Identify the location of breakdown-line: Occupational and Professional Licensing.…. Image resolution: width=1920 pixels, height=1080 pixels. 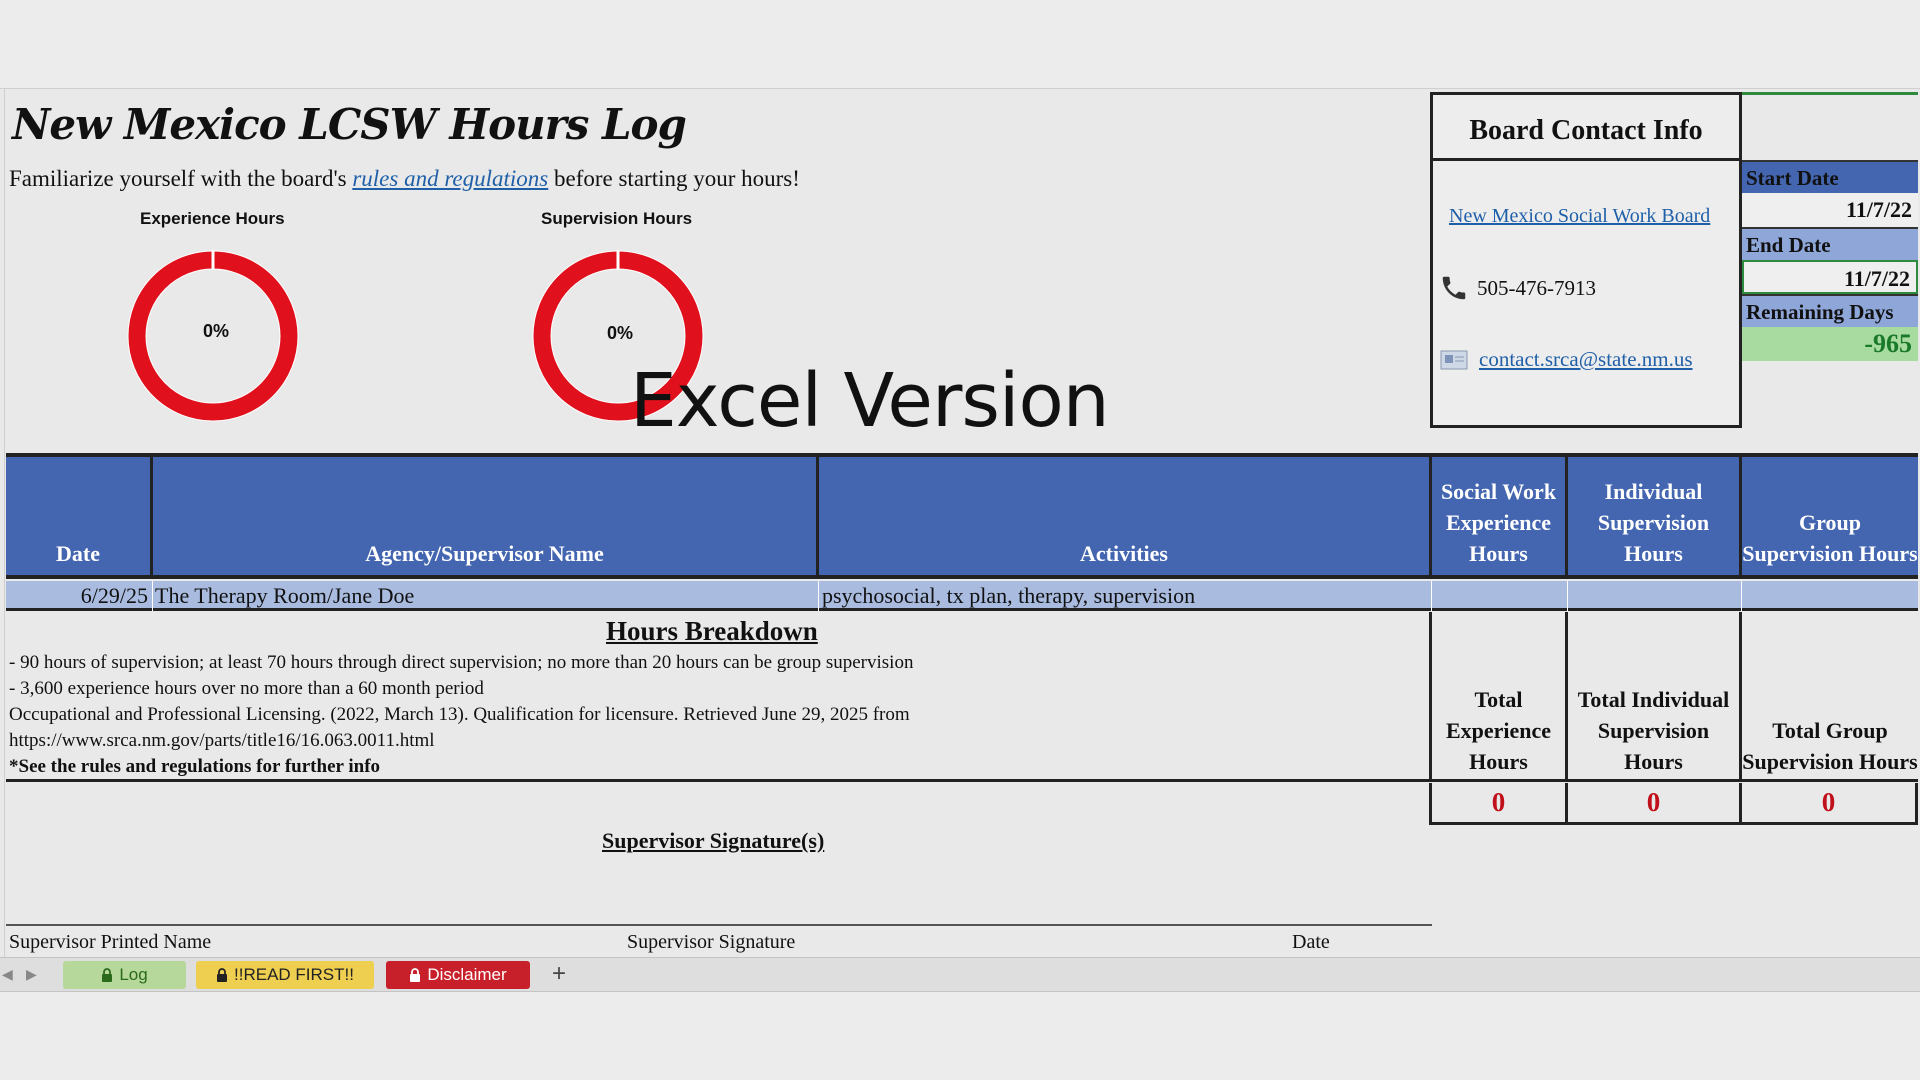
(459, 714).